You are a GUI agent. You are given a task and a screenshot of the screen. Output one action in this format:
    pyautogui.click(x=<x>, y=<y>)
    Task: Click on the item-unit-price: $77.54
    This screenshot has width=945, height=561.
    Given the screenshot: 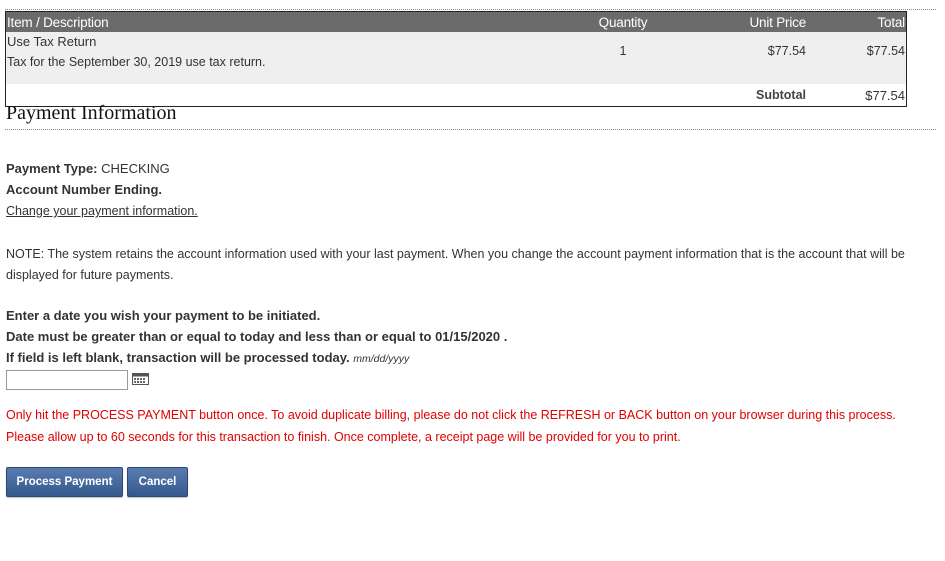 What is the action you would take?
    pyautogui.click(x=743, y=58)
    